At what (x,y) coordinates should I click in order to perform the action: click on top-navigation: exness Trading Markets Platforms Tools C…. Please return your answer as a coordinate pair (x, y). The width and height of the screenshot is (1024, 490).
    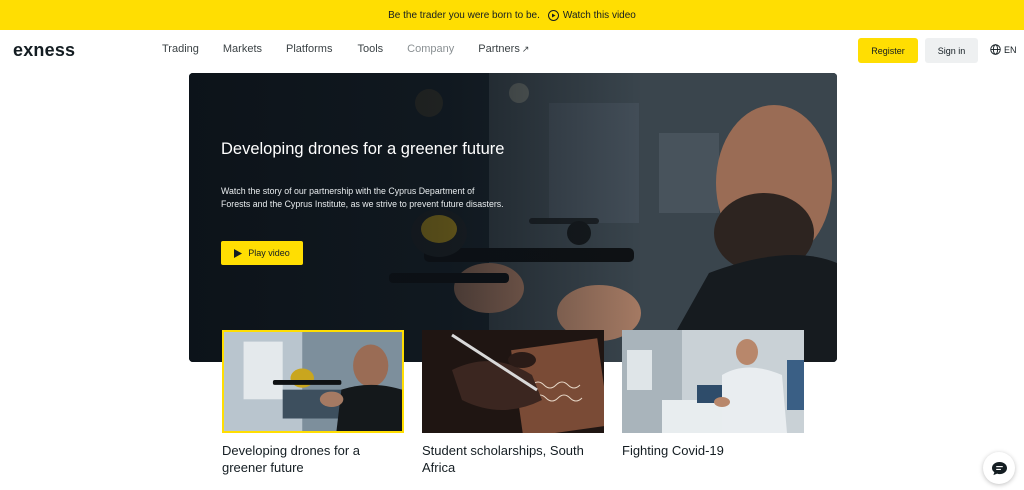
    Looking at the image, I should click on (512, 50).